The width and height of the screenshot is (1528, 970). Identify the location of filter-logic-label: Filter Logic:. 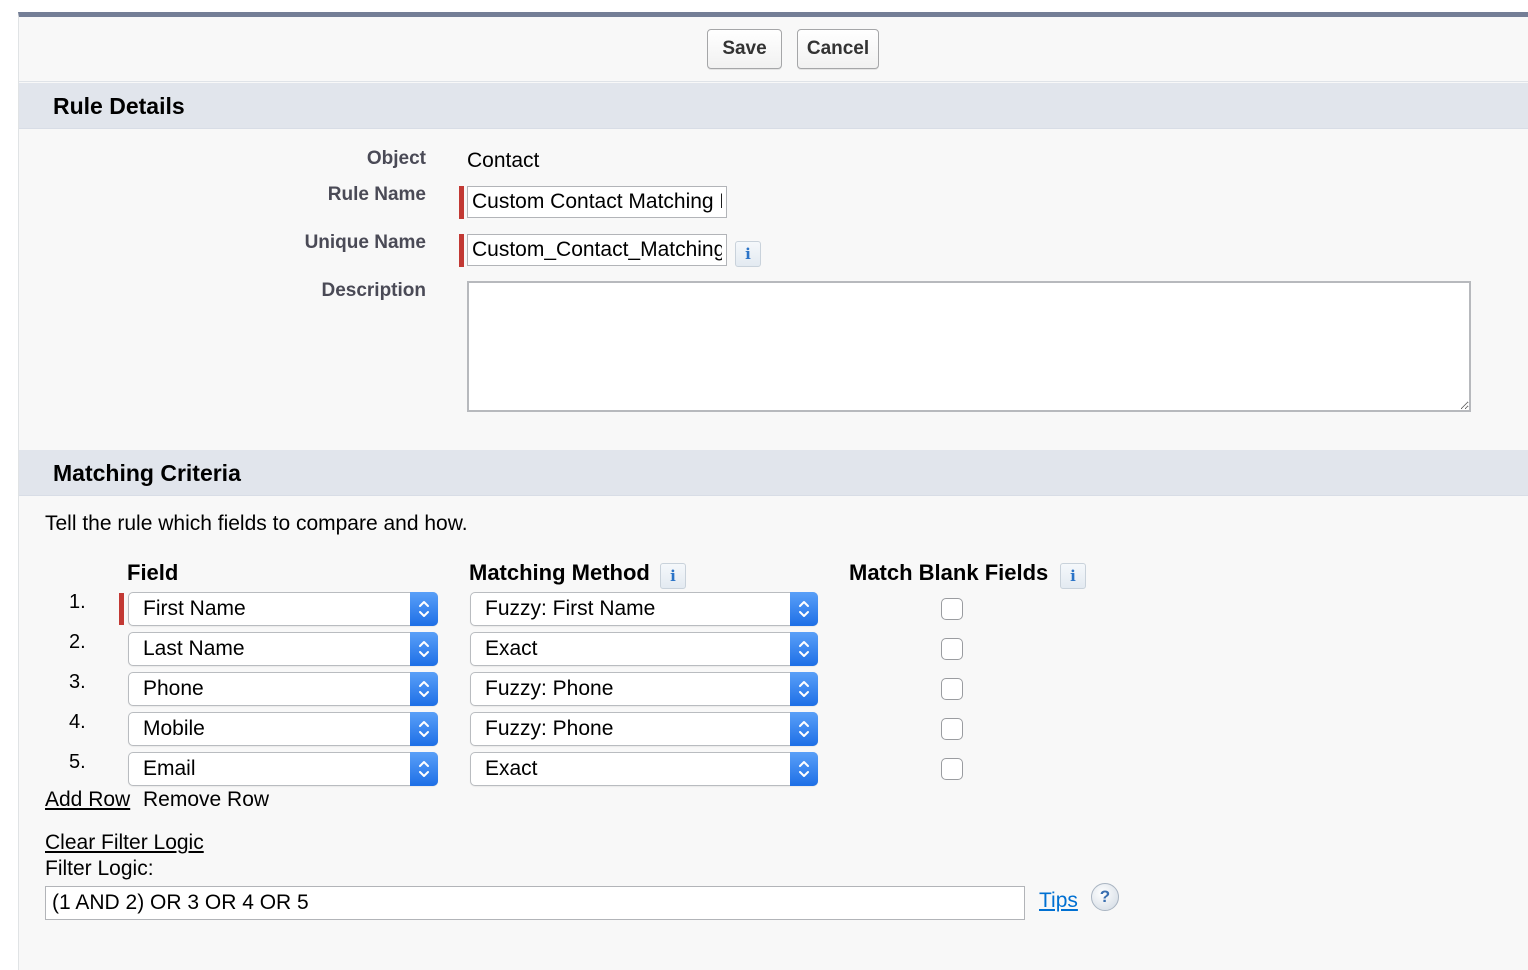
(99, 868).